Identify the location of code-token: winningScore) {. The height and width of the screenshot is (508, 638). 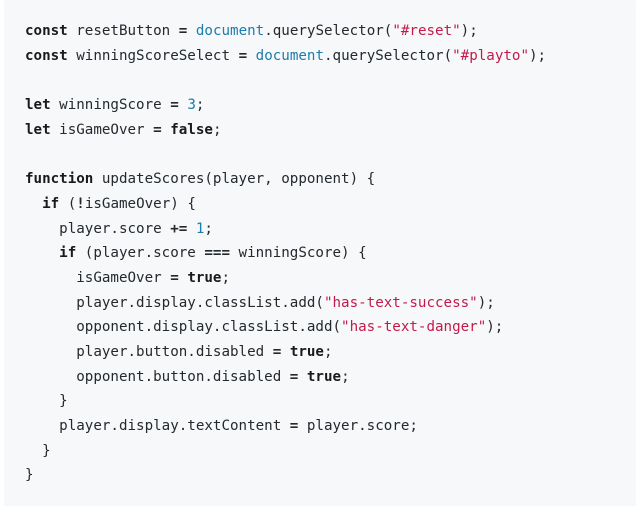
(298, 253).